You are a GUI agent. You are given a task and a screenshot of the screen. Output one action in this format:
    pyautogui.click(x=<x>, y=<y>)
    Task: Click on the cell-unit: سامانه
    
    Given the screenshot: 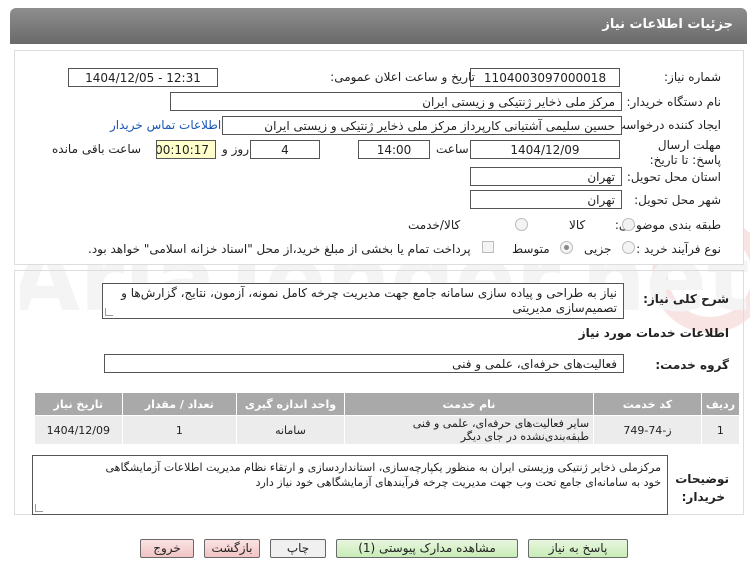 What is the action you would take?
    pyautogui.click(x=290, y=430)
    